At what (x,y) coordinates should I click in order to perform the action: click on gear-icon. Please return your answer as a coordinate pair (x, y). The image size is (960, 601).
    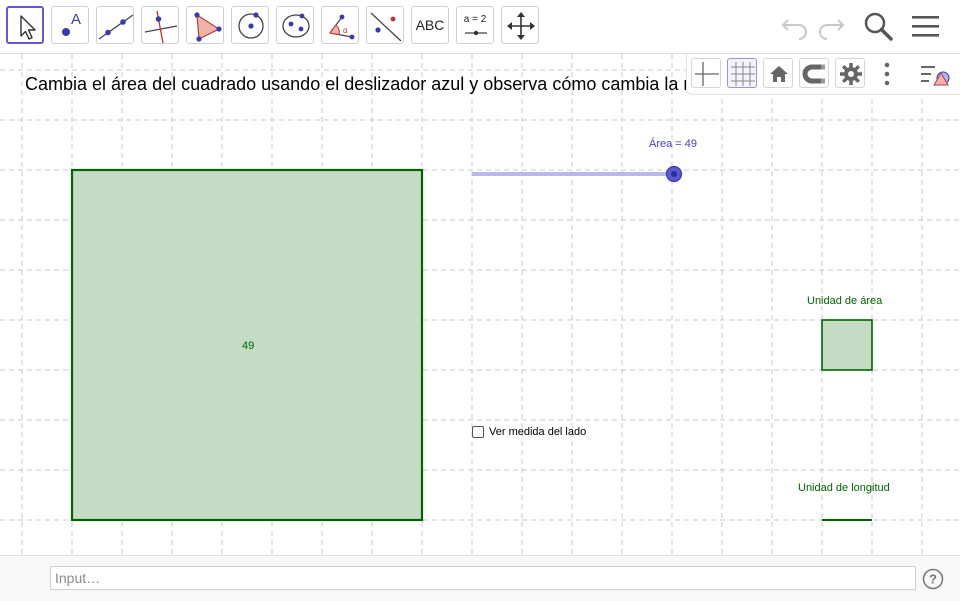
    Looking at the image, I should click on (851, 74).